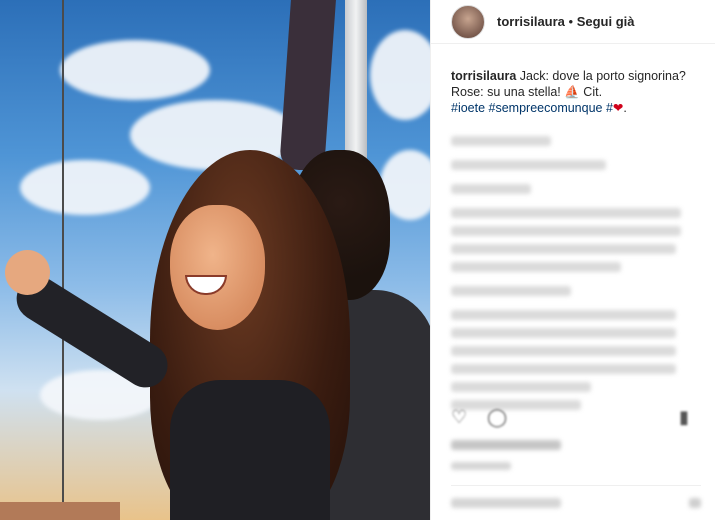 This screenshot has width=715, height=520. I want to click on heart-outline-icon: ♡, so click(462, 417).